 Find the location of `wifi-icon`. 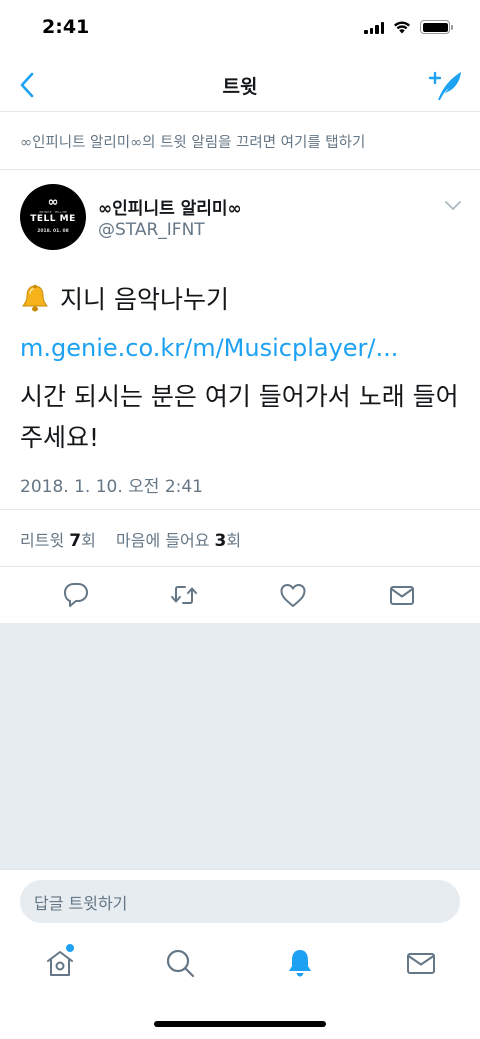

wifi-icon is located at coordinates (402, 27).